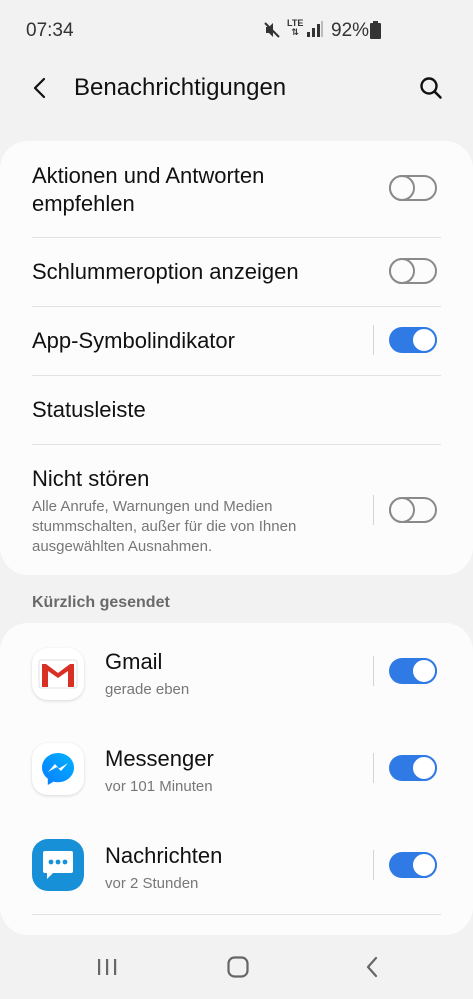  I want to click on toggle-app-icon-badge, so click(413, 340).